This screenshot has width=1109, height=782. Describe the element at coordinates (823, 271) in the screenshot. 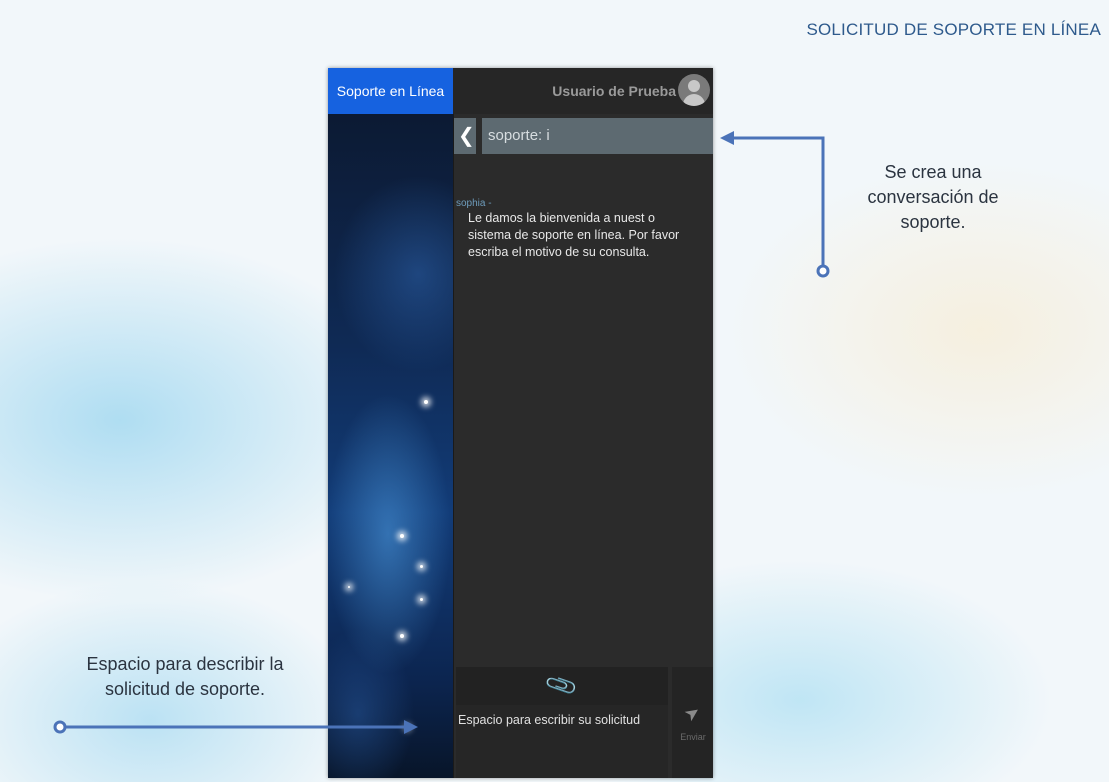

I see `callout-dot-right` at that location.